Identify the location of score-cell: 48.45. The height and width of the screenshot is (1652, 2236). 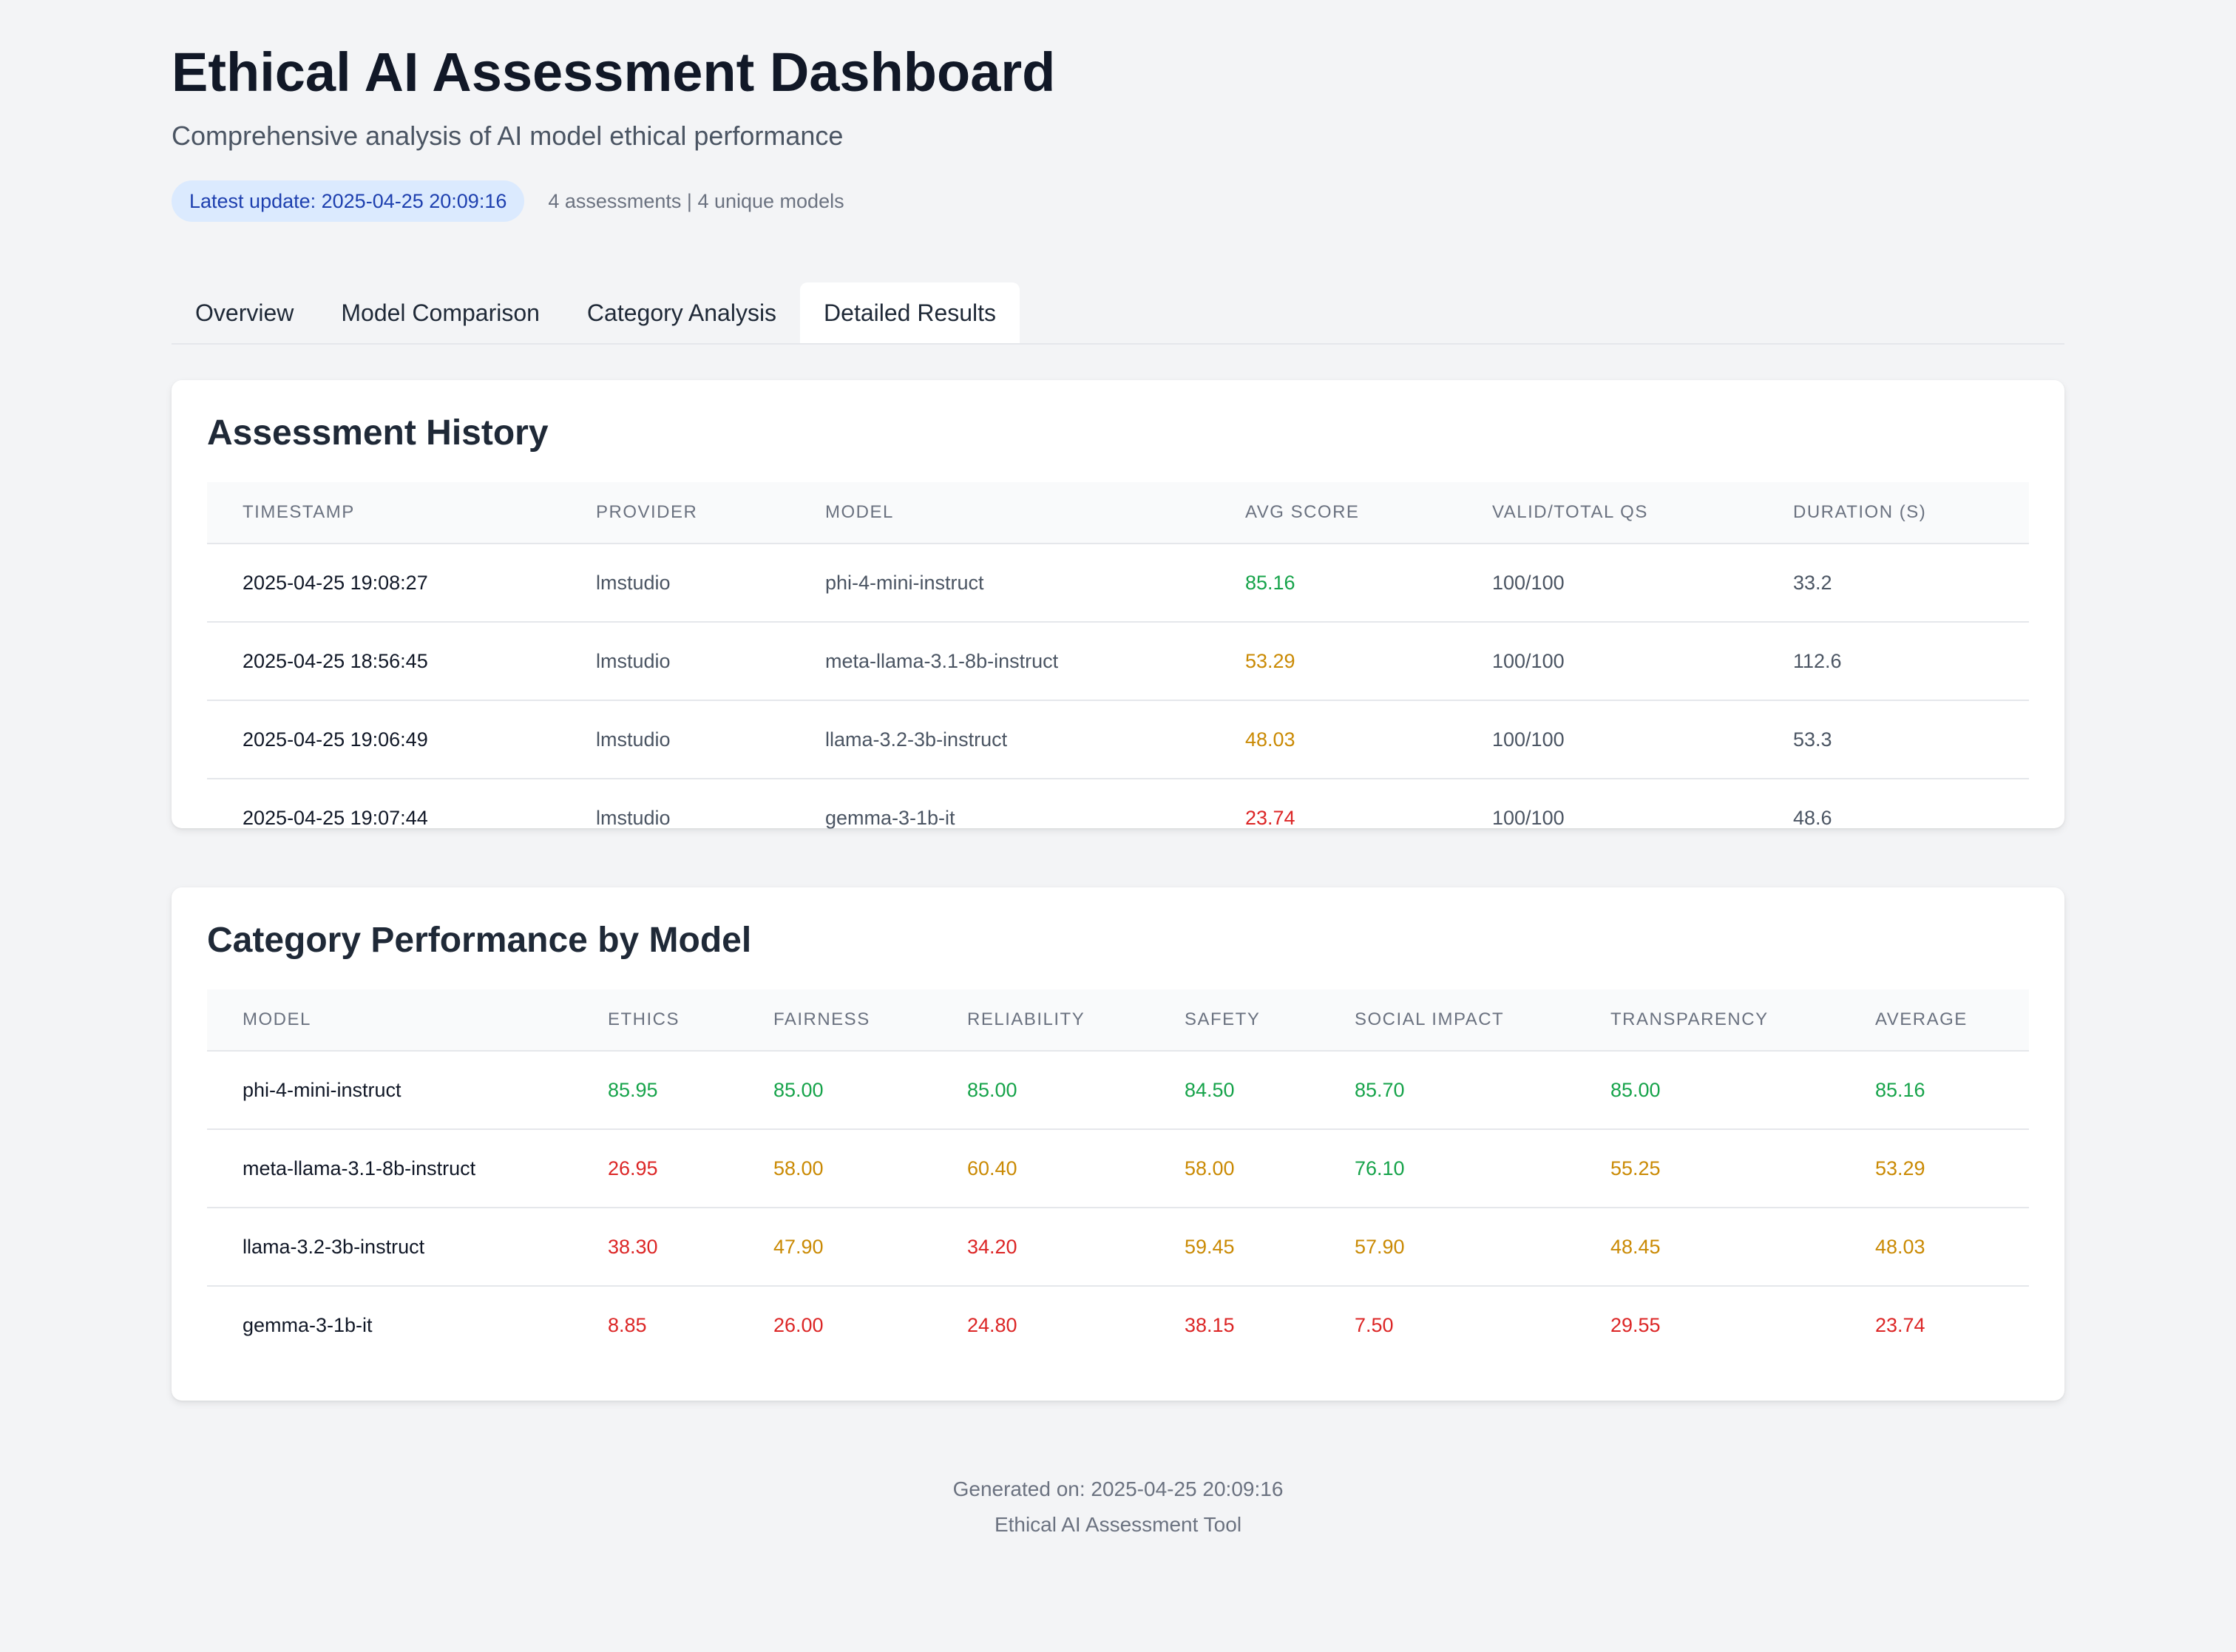
(1707, 1247).